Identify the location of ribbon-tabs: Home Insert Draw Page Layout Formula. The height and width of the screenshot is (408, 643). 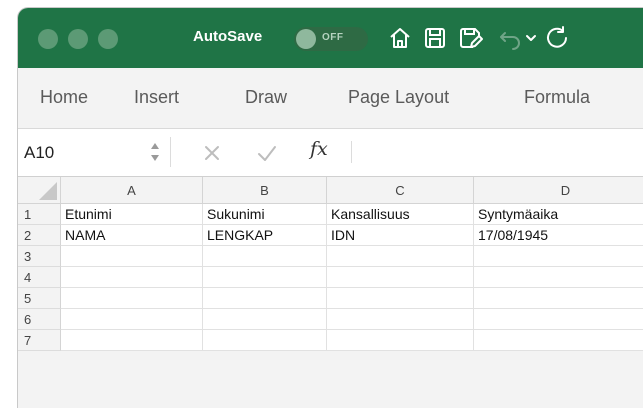
(330, 98).